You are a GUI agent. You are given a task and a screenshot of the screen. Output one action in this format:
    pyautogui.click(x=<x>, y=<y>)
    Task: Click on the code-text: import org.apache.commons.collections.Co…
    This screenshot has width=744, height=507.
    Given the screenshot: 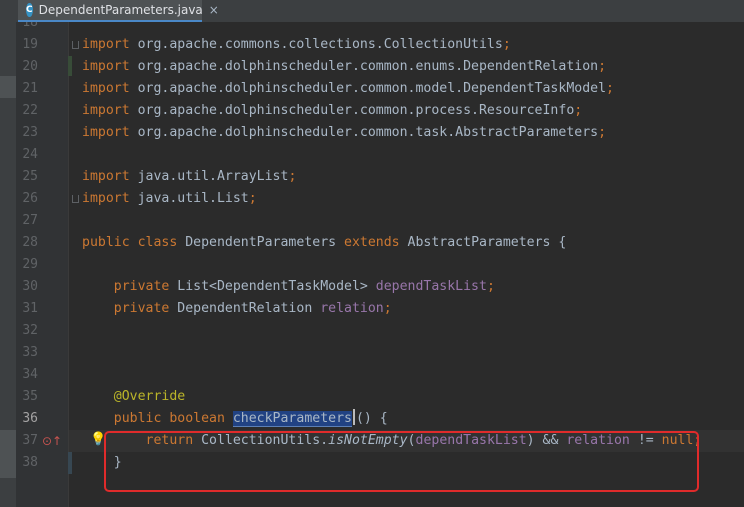 What is the action you would take?
    pyautogui.click(x=296, y=45)
    